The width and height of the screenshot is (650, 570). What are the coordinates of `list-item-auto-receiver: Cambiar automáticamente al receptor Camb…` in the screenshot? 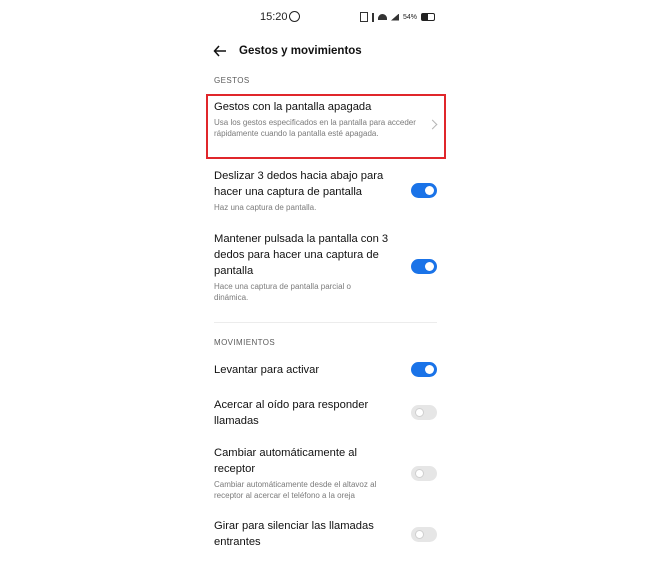 It's located at (301, 473).